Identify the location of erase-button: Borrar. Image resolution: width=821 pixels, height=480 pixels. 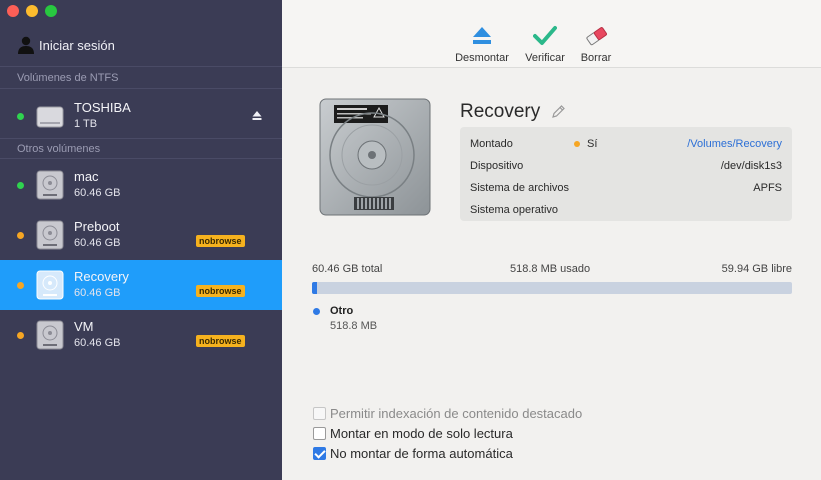
(596, 44).